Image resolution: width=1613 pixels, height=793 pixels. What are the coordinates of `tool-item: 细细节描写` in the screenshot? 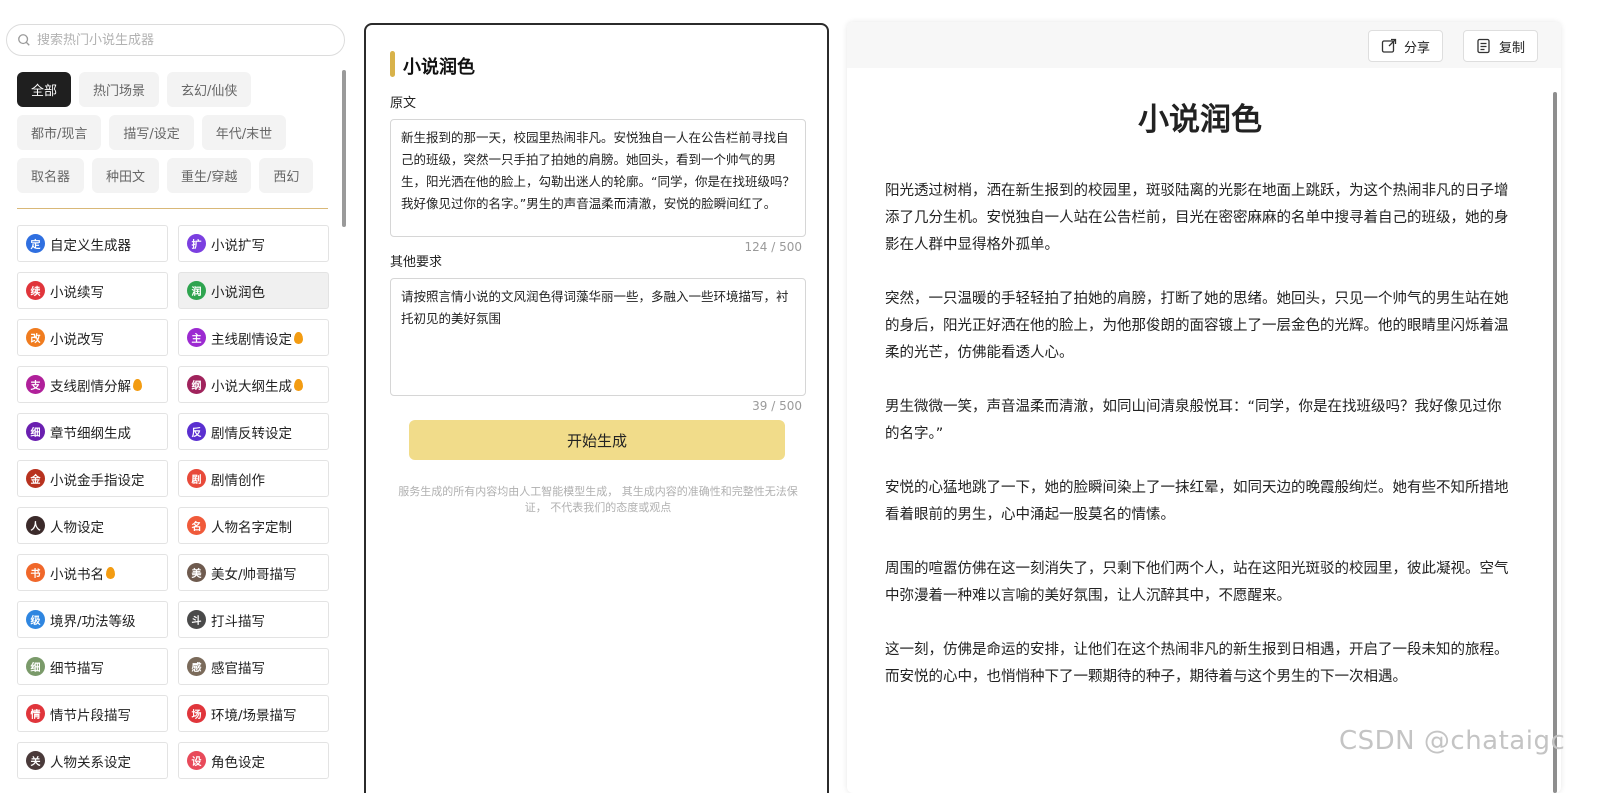 It's located at (92, 666).